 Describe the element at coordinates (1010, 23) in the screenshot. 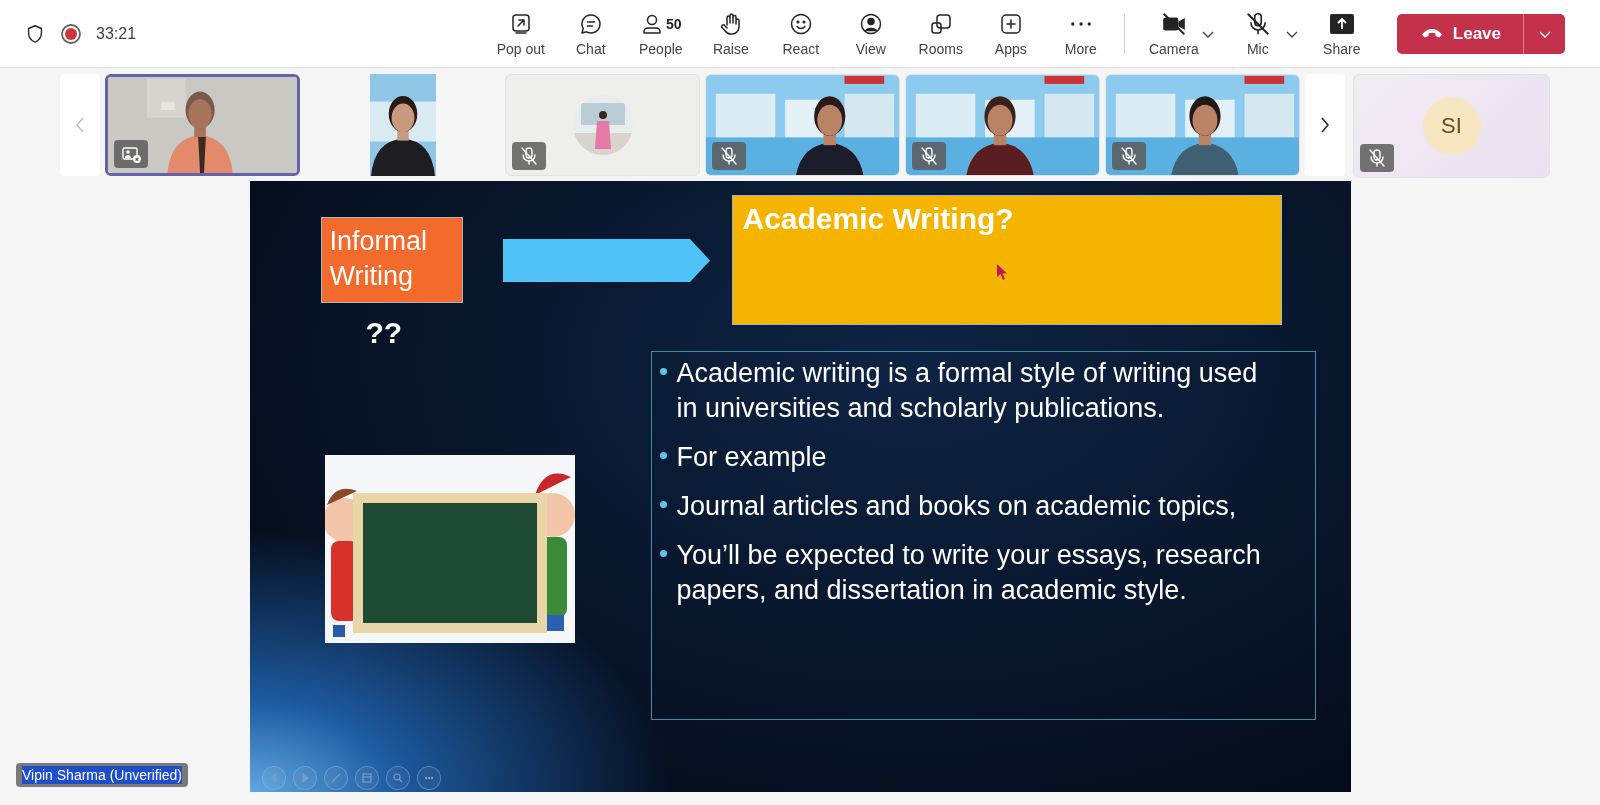

I see `plus-square-icon` at that location.